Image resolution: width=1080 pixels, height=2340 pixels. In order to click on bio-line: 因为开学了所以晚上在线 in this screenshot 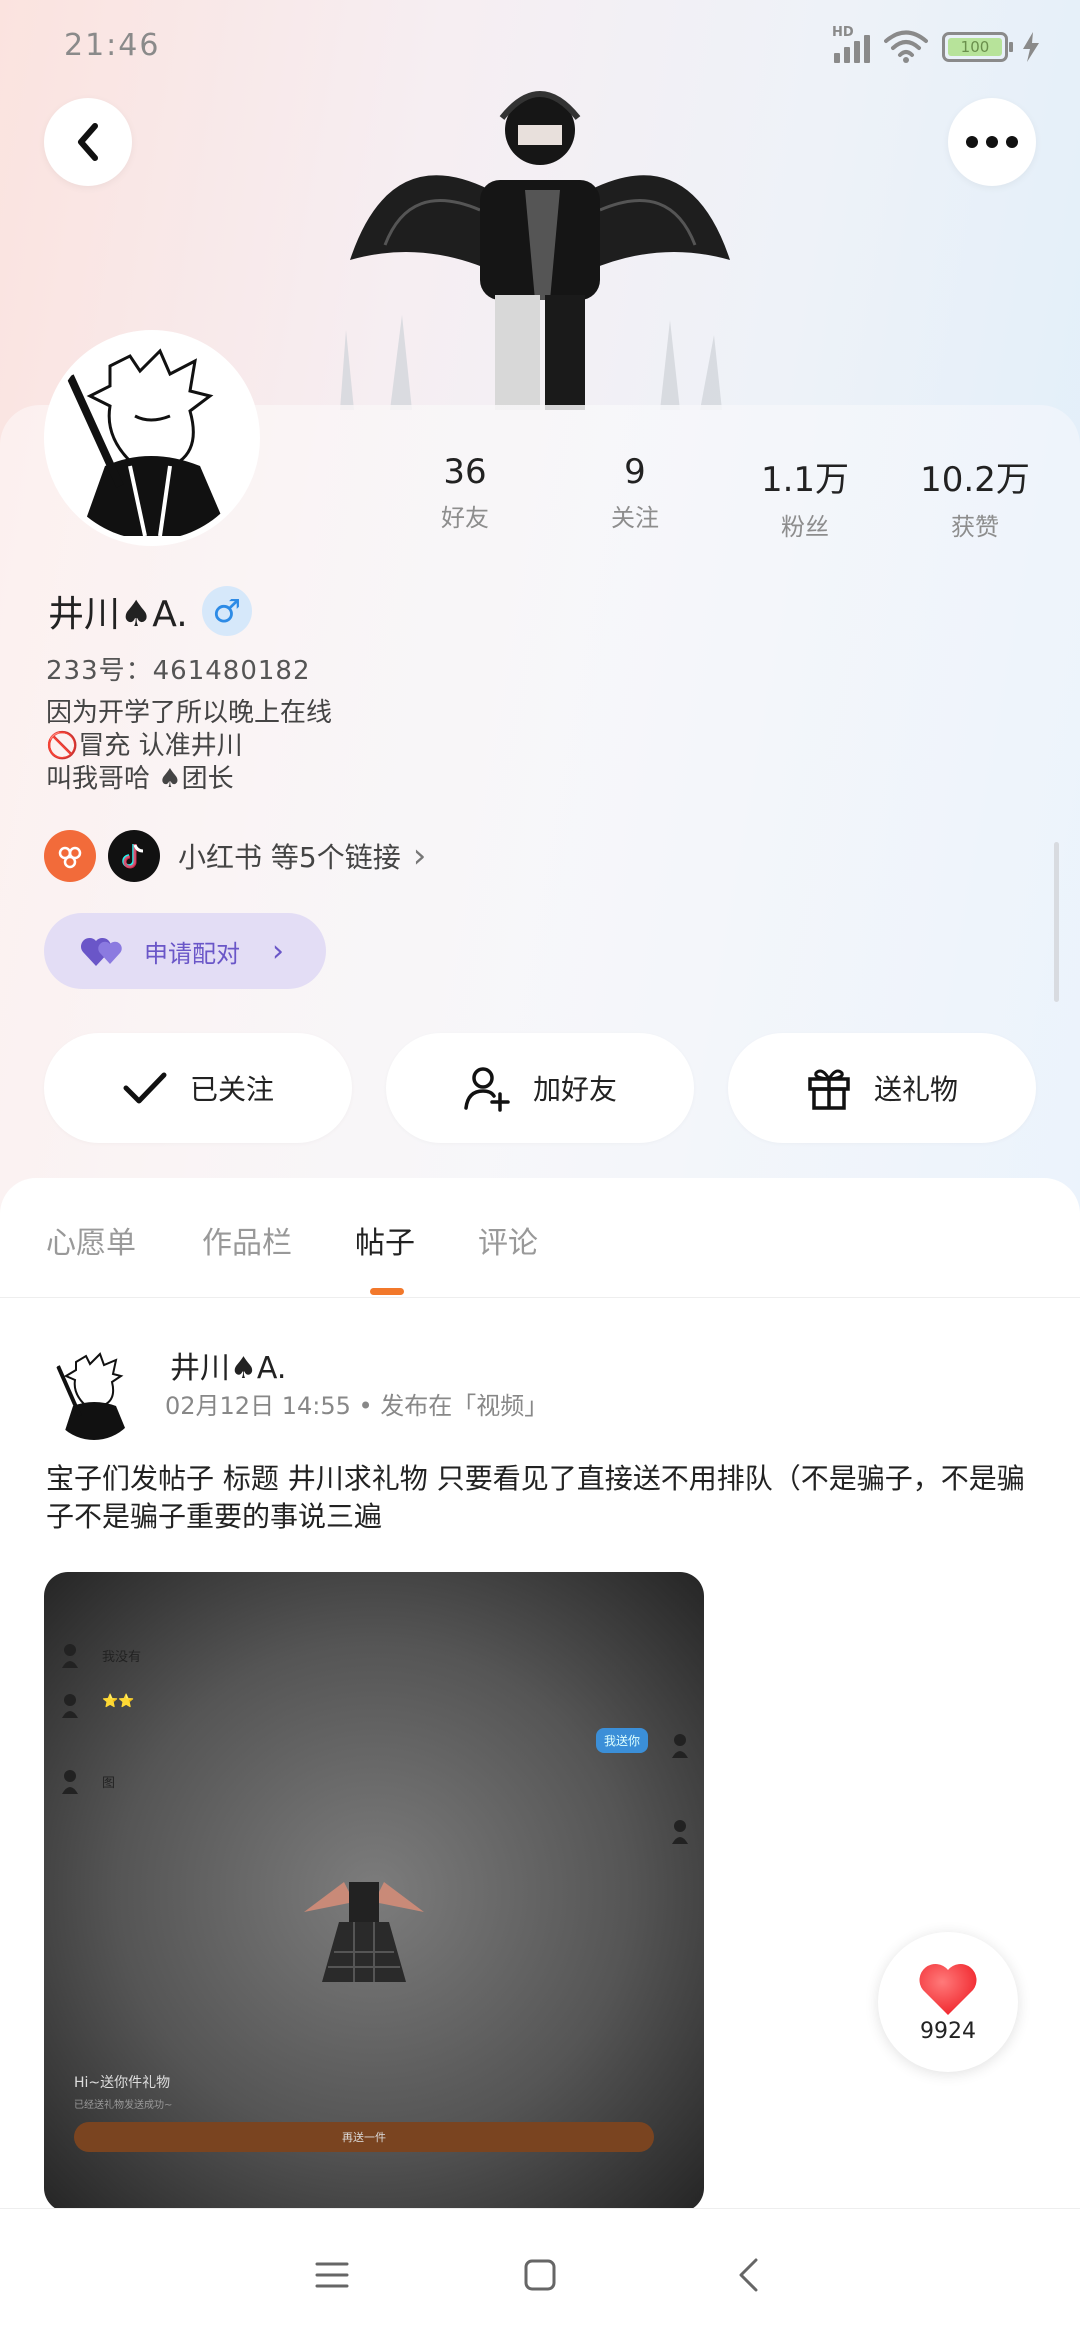, I will do `click(189, 713)`.